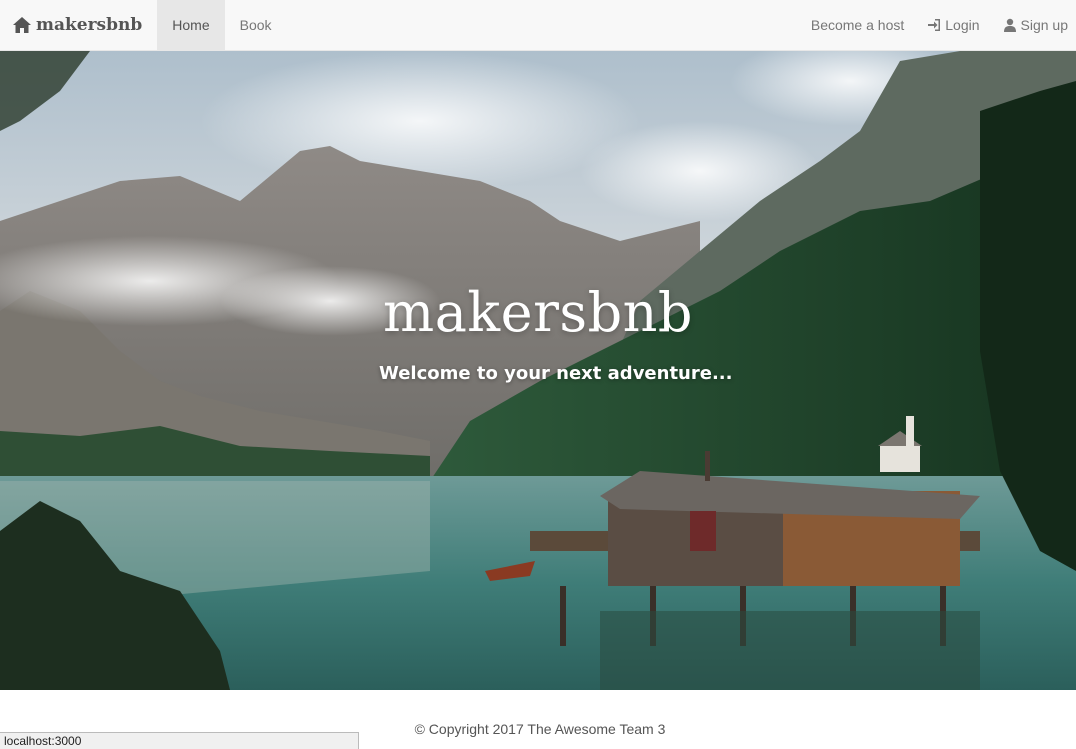  I want to click on navbar-right: Become a host Login Sign up, so click(936, 25).